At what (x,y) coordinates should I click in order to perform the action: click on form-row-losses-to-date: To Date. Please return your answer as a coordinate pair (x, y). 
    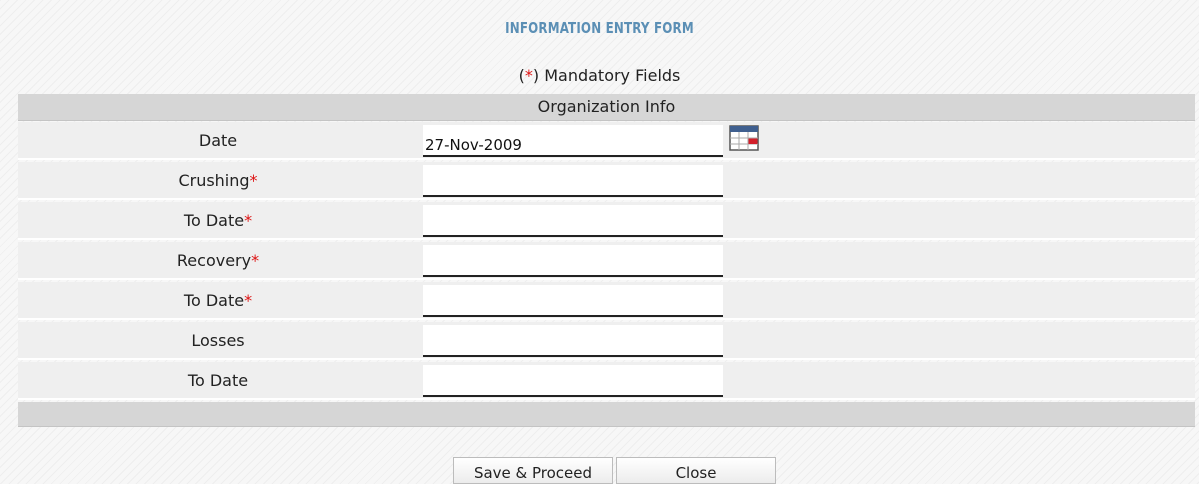
    Looking at the image, I should click on (606, 381).